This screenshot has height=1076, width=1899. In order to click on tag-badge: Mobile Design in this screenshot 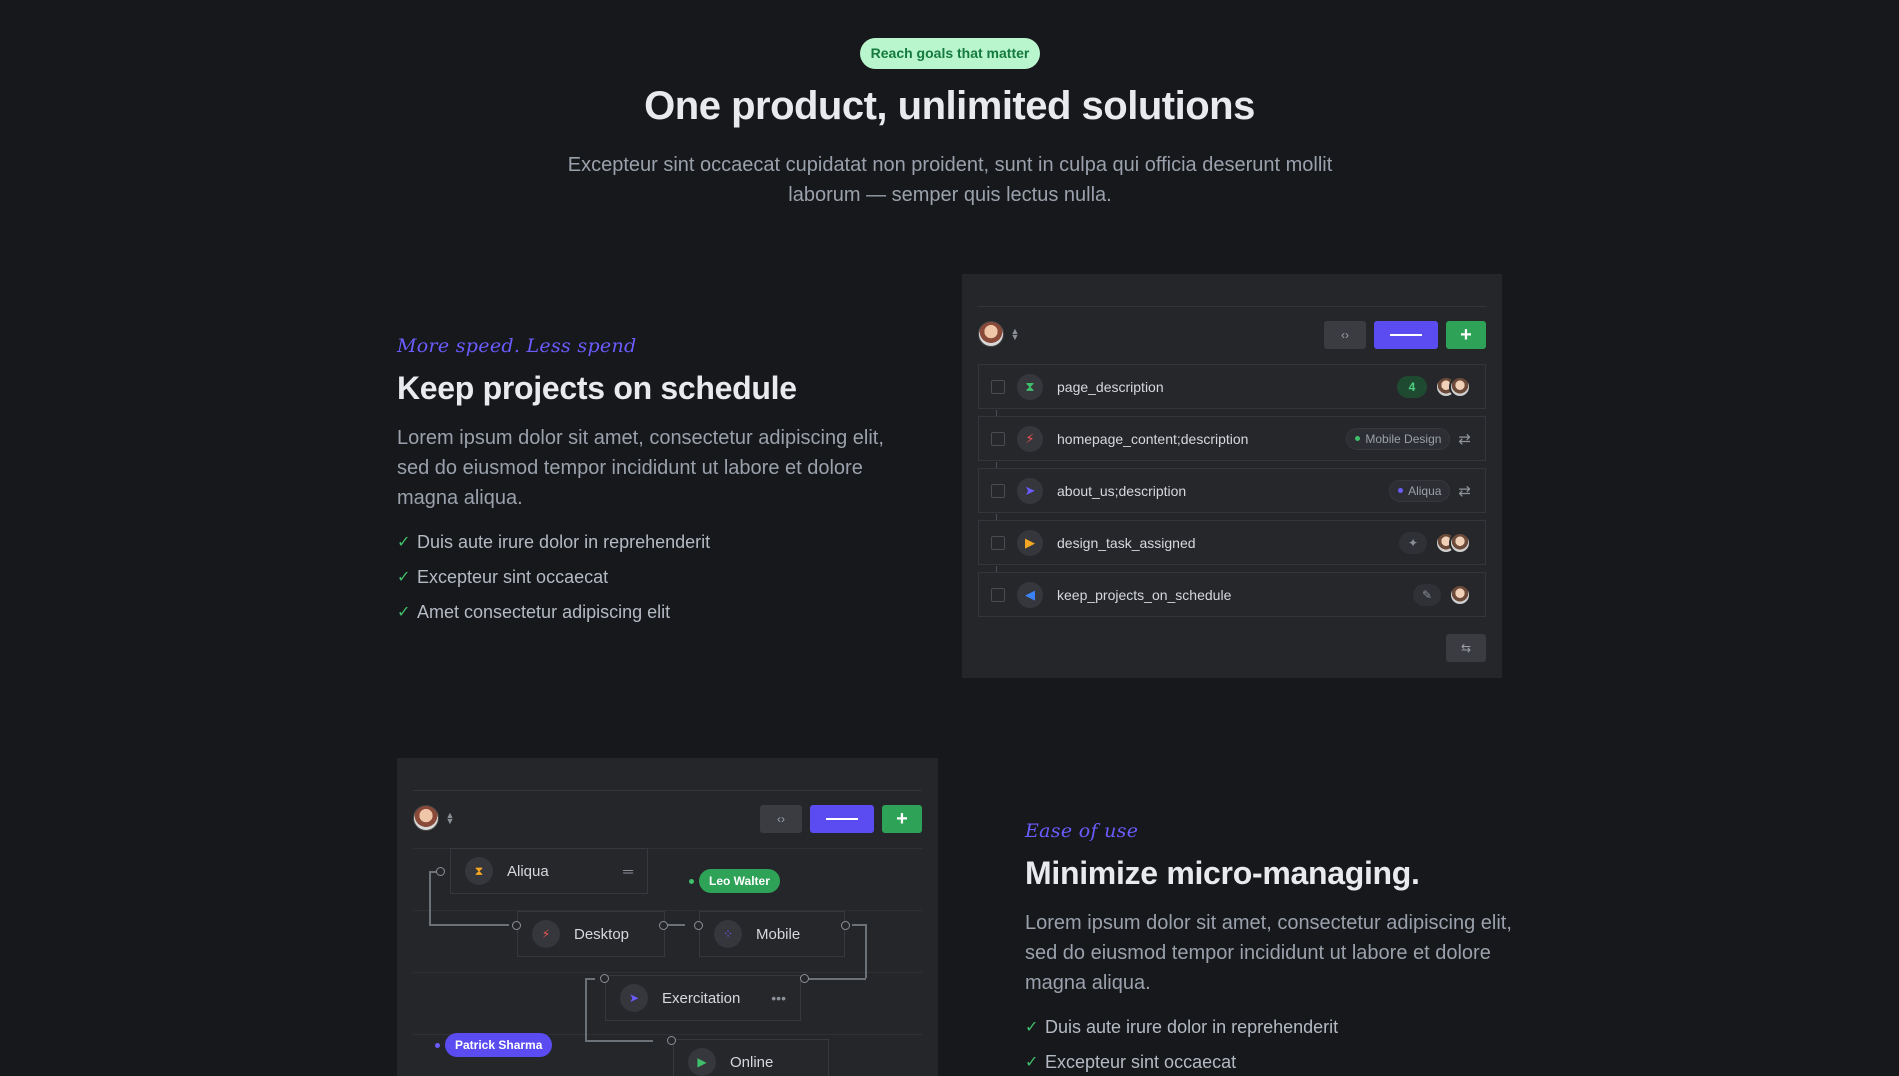, I will do `click(1398, 438)`.